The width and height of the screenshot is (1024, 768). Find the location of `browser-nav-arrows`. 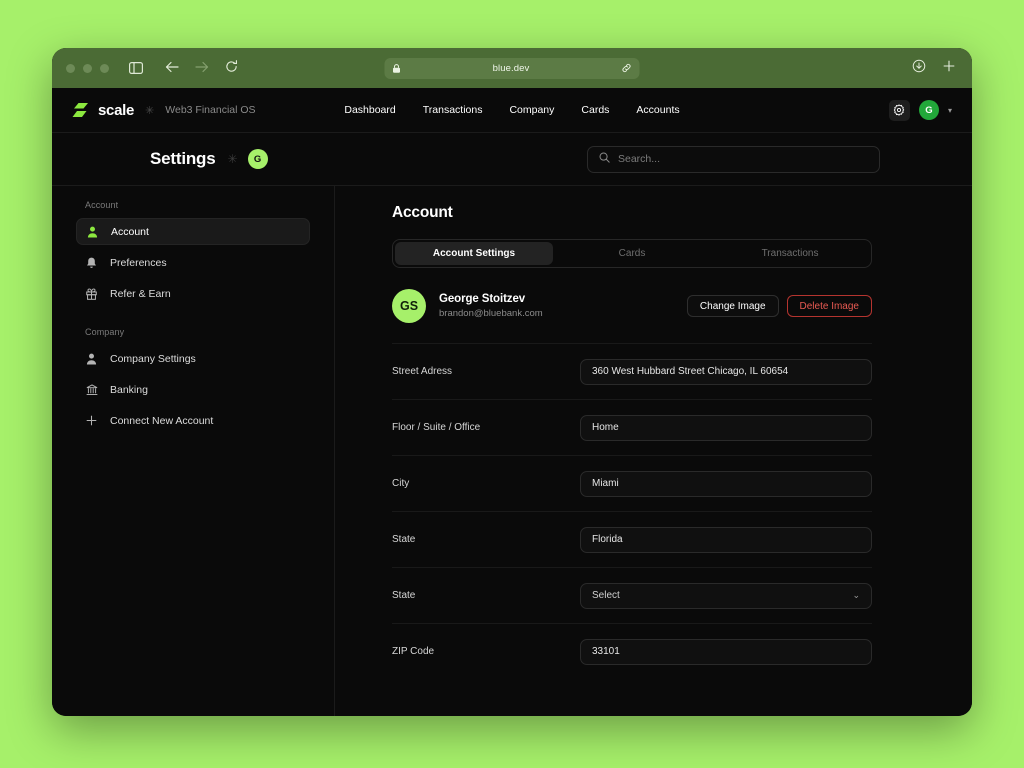

browser-nav-arrows is located at coordinates (201, 68).